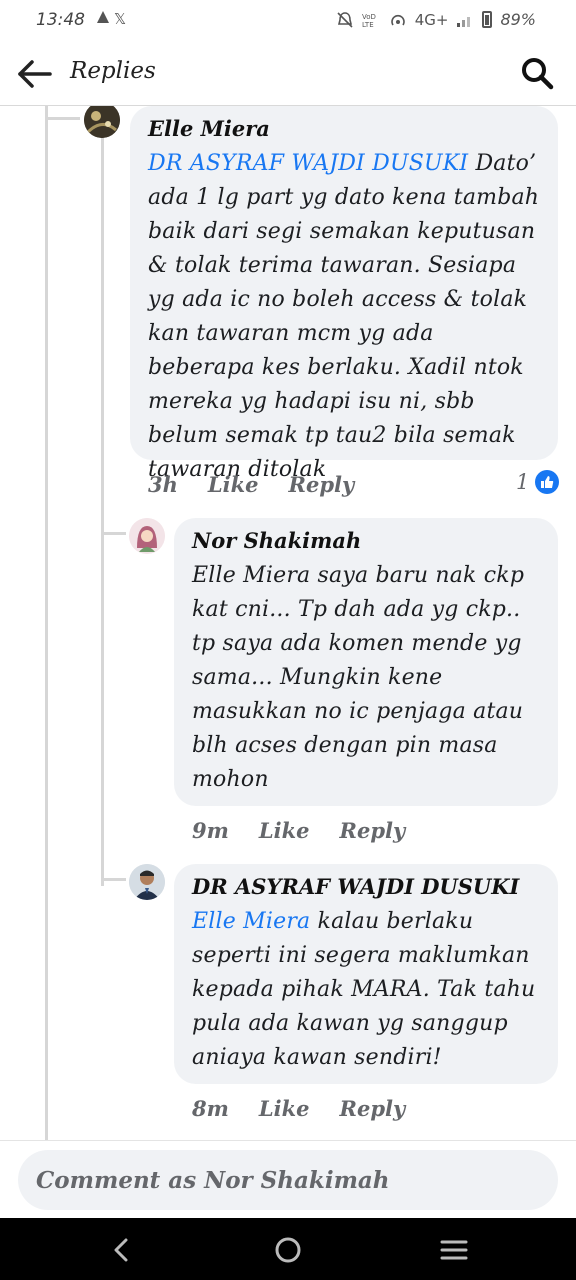  Describe the element at coordinates (210, 1108) in the screenshot. I see `comment-time: 8m` at that location.